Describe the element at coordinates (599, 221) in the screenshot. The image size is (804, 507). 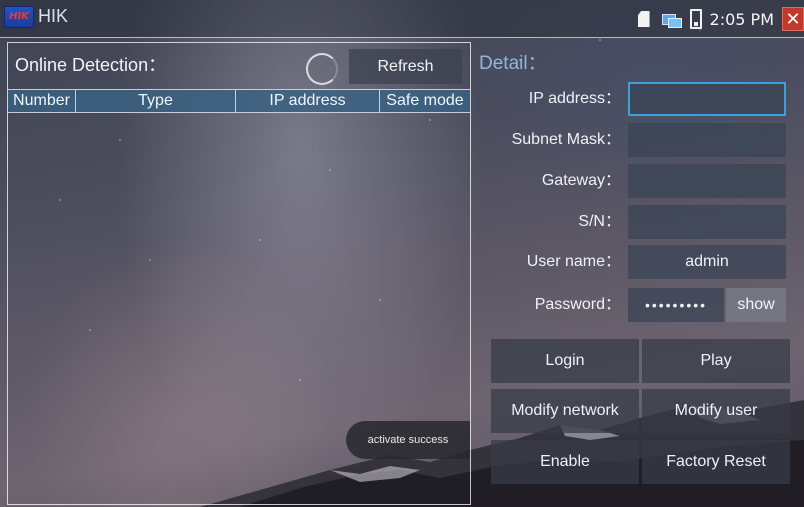
I see `serial-number-label: S/N：` at that location.